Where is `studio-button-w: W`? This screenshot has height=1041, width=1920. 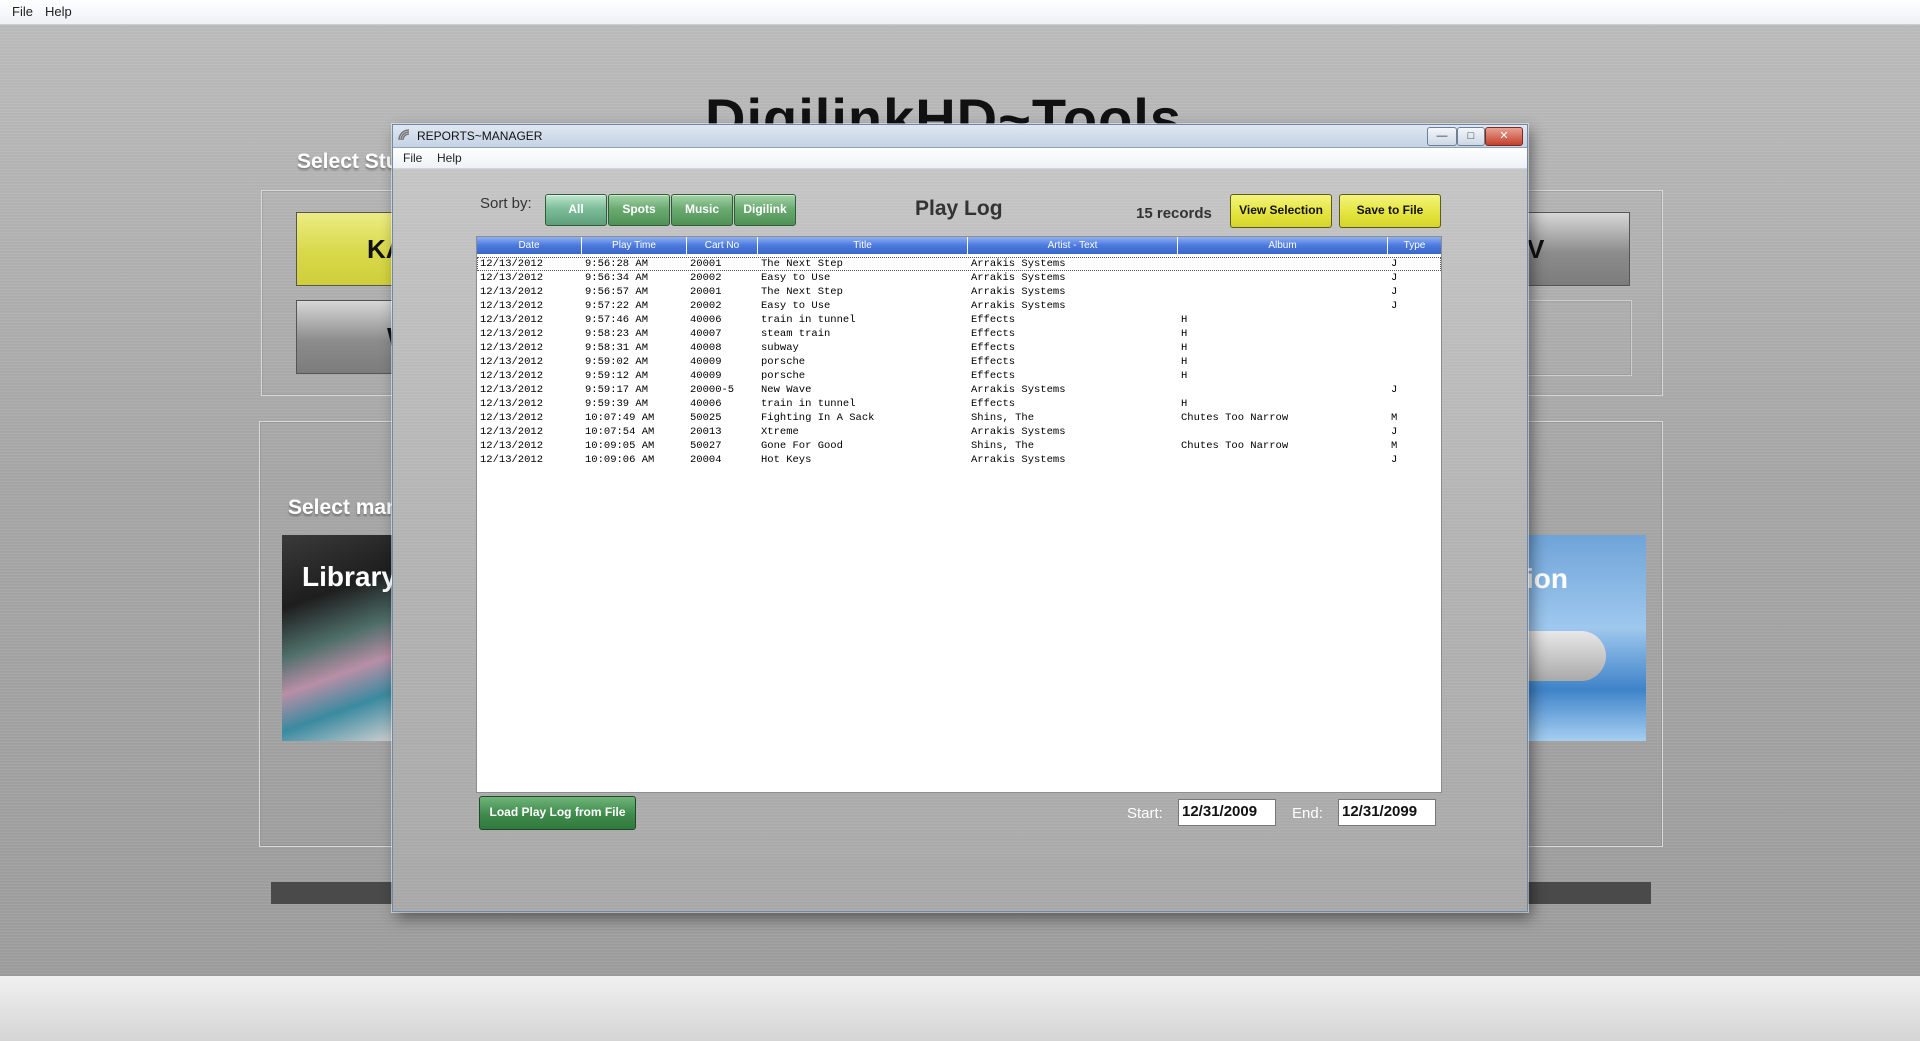 studio-button-w: W is located at coordinates (354, 337).